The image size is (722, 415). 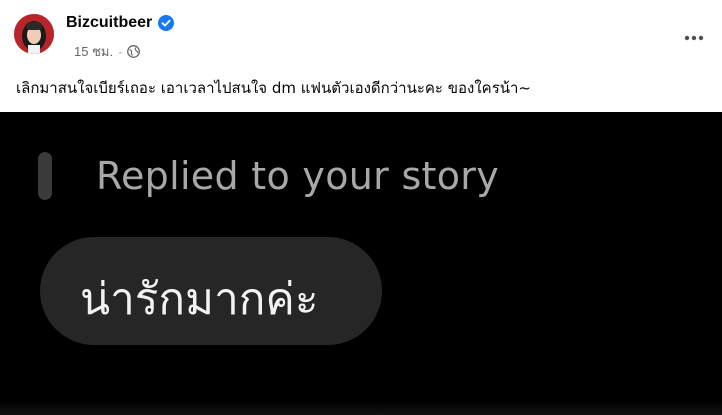 I want to click on message-text: น่ารักมากค่ะ, so click(x=199, y=299).